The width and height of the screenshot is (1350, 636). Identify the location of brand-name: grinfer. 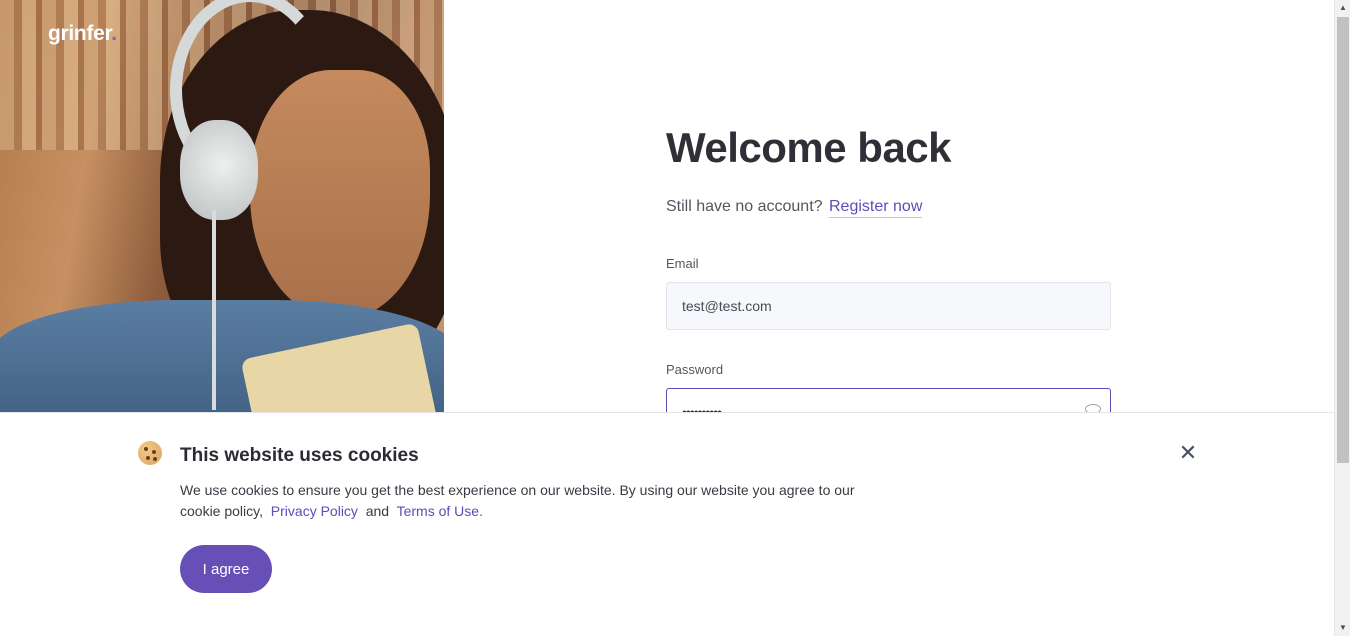
(80, 33).